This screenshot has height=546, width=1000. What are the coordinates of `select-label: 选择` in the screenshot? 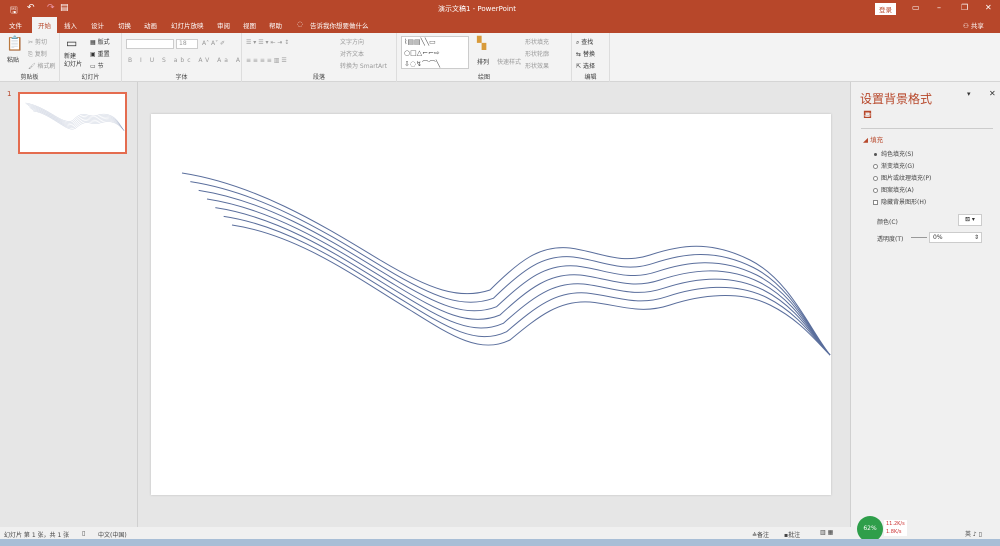 It's located at (588, 66).